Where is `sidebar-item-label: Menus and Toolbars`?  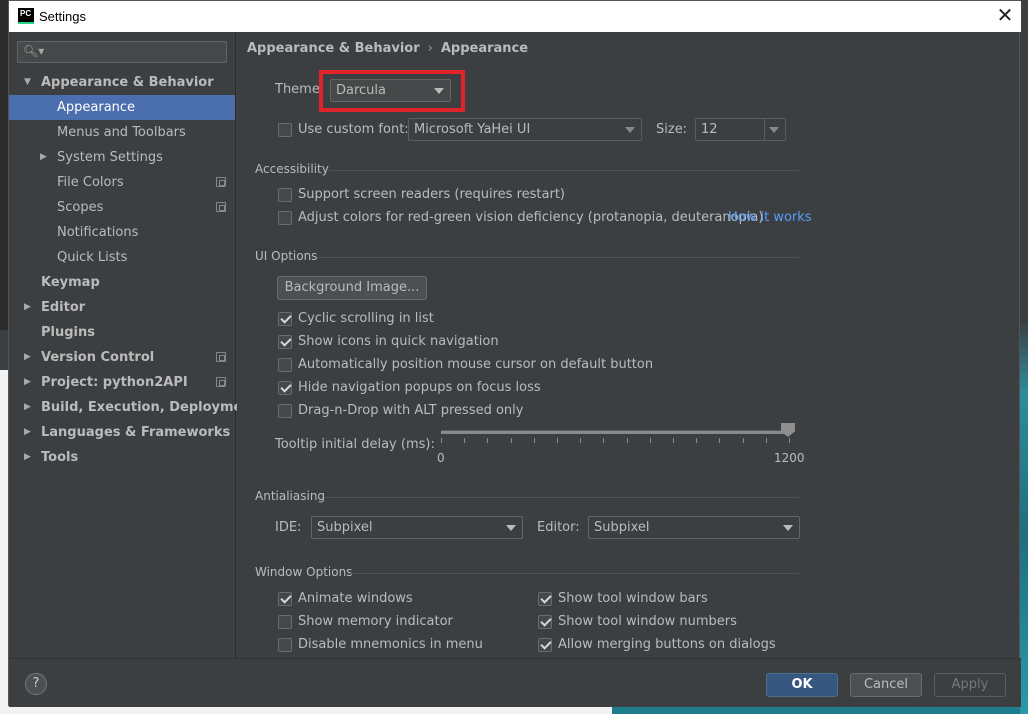
sidebar-item-label: Menus and Toolbars is located at coordinates (121, 132).